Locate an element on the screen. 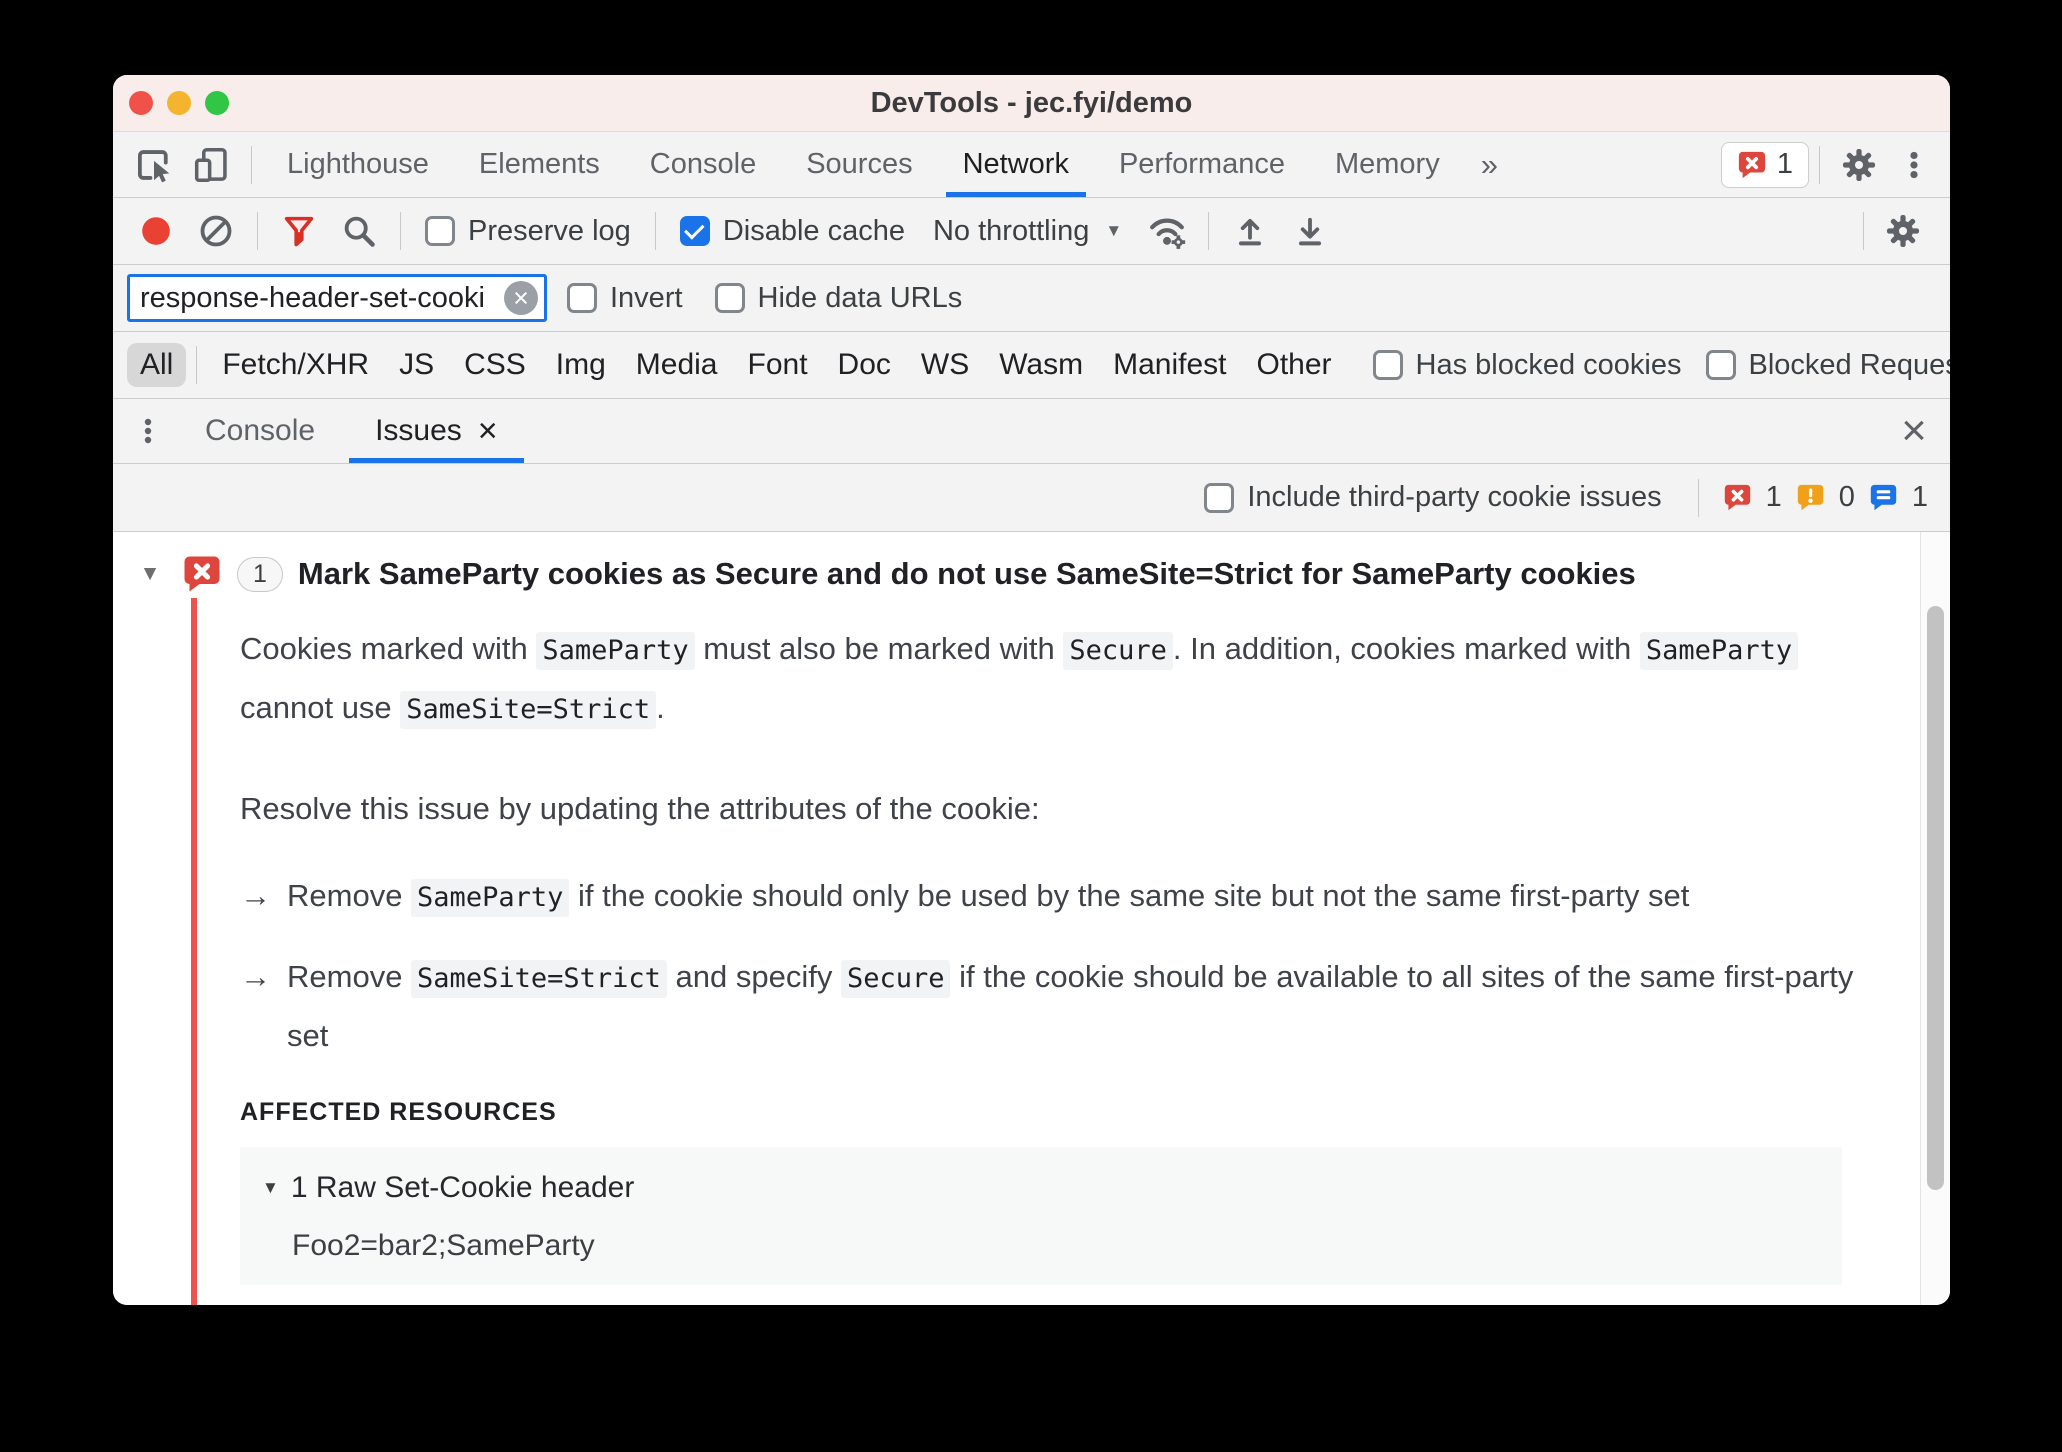 The width and height of the screenshot is (2062, 1452). error-badge-icon is located at coordinates (202, 574).